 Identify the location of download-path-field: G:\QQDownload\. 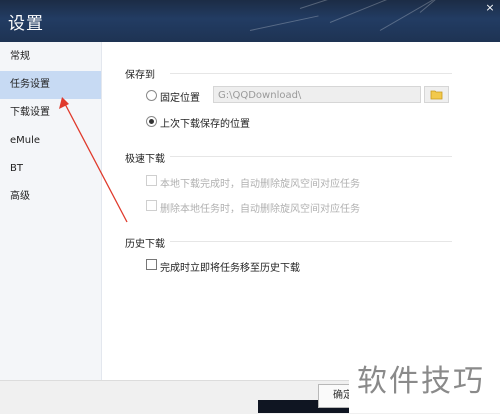
(317, 94).